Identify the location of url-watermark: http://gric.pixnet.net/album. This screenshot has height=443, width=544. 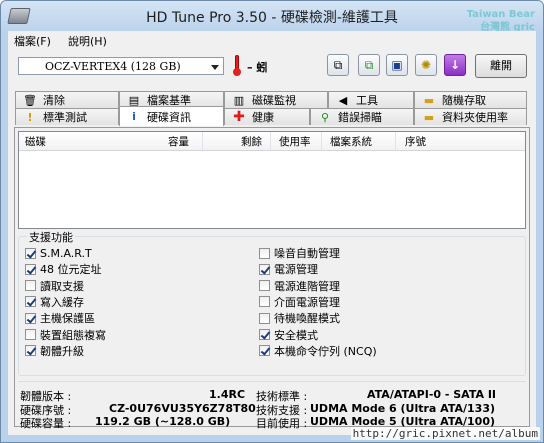
(445, 433).